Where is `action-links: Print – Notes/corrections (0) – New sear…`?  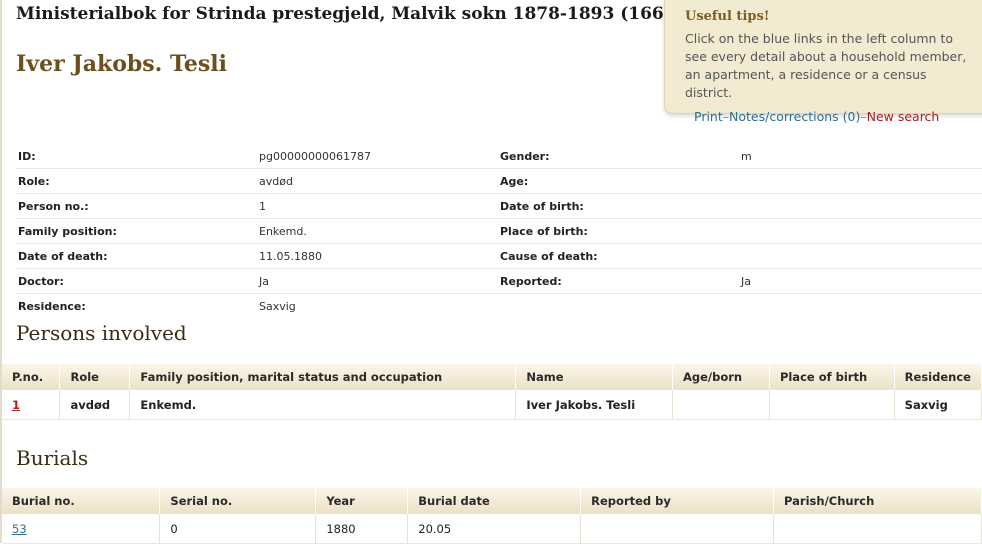
action-links: Print – Notes/corrections (0) – New sear… is located at coordinates (816, 116).